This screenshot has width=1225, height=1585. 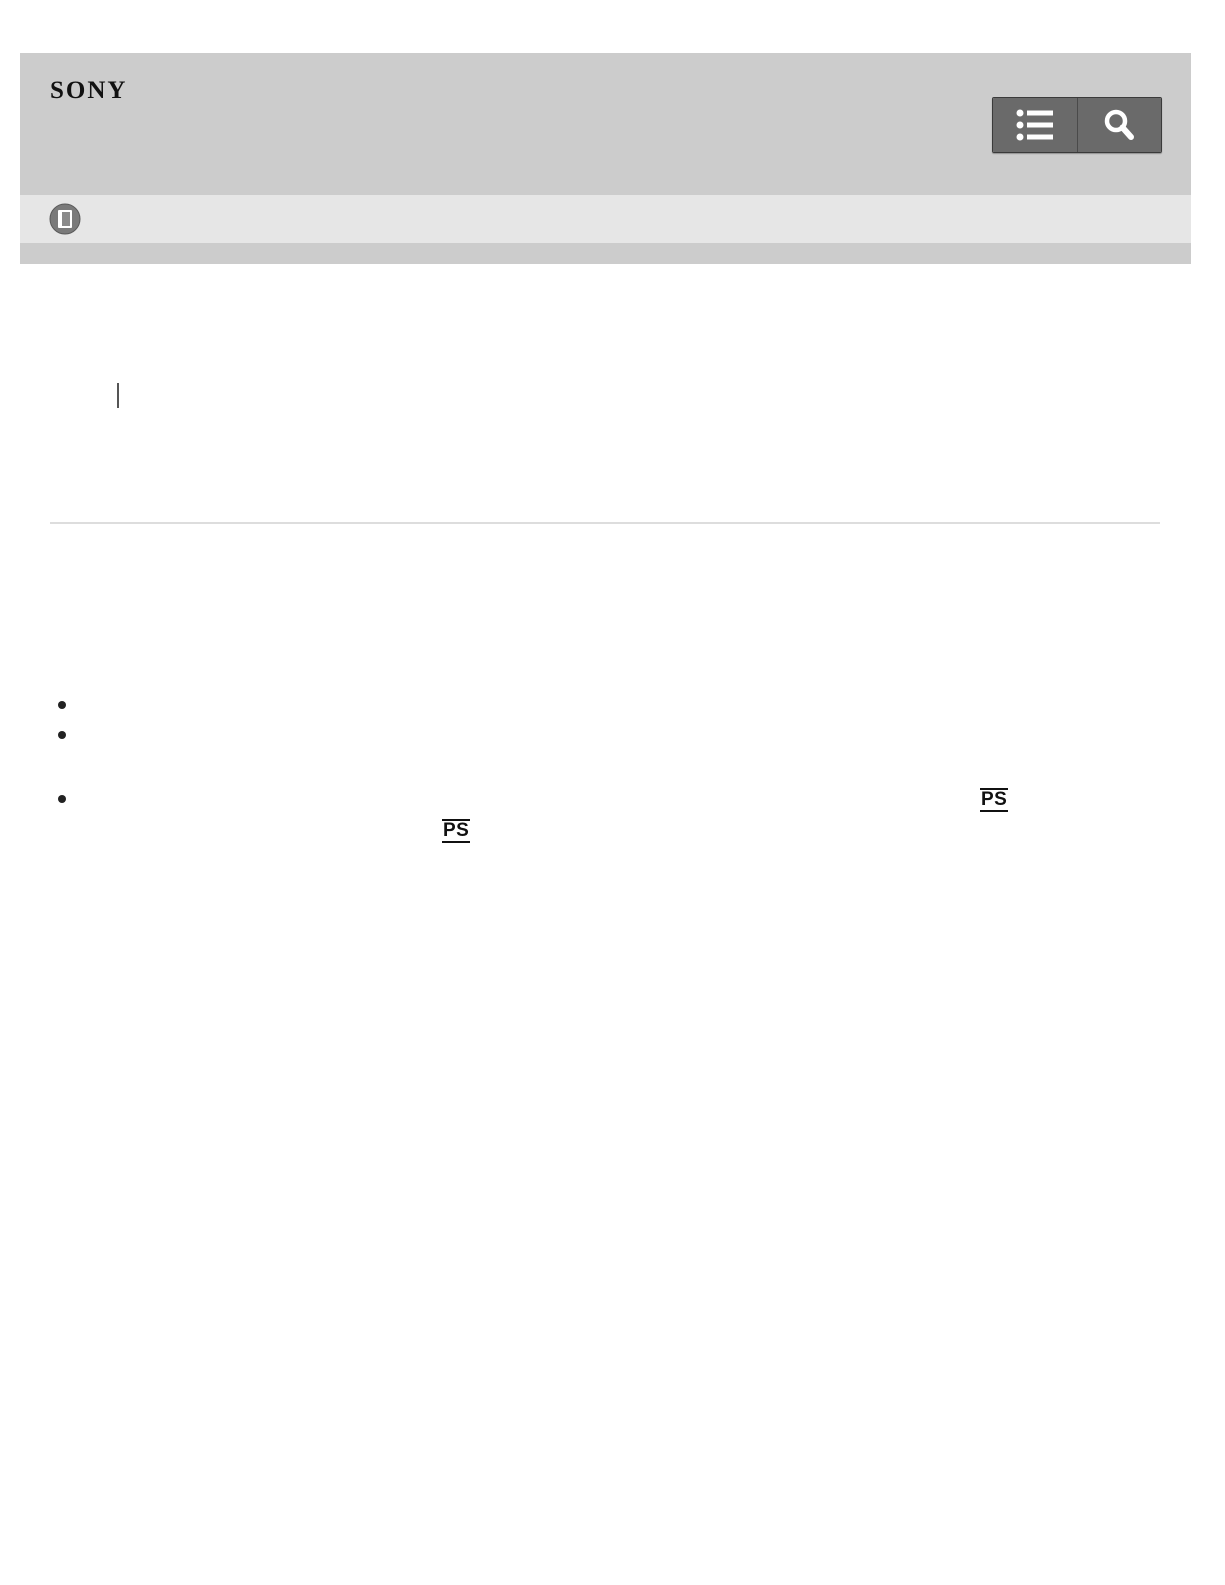 What do you see at coordinates (88, 91) in the screenshot?
I see `sony-logo: SONY` at bounding box center [88, 91].